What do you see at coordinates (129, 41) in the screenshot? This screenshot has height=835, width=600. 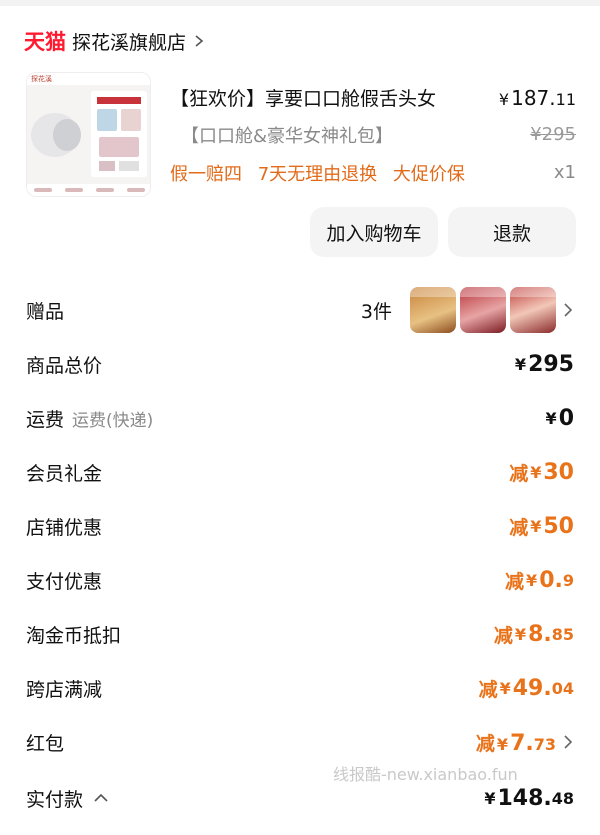 I see `shop-name: 探花溪旗舰店` at bounding box center [129, 41].